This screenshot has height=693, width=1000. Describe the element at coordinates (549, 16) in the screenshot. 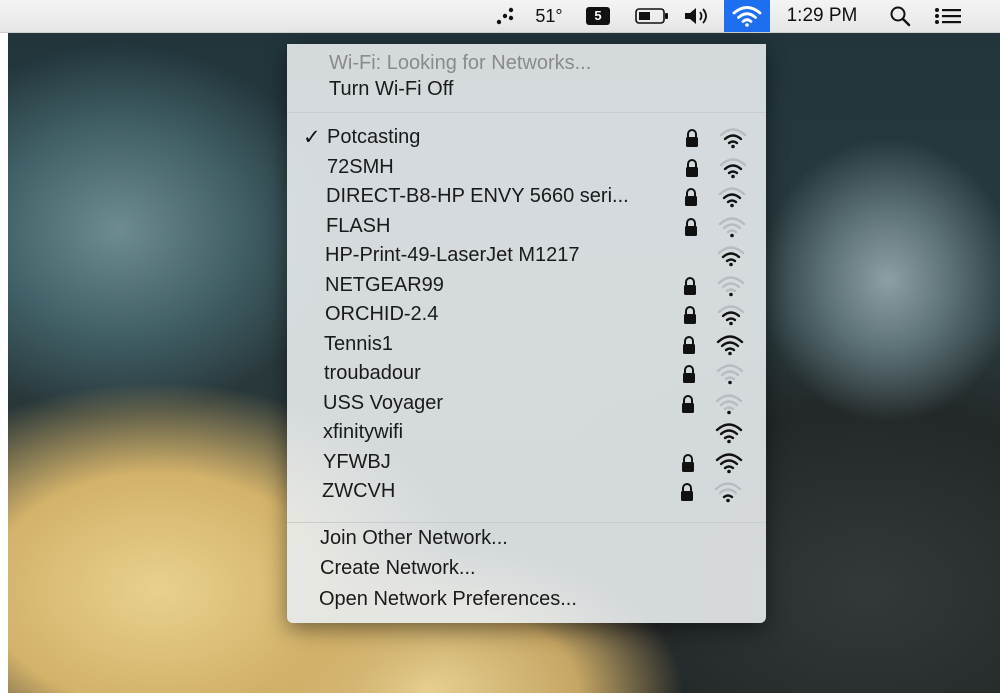

I see `weather-temperature: 51°` at that location.